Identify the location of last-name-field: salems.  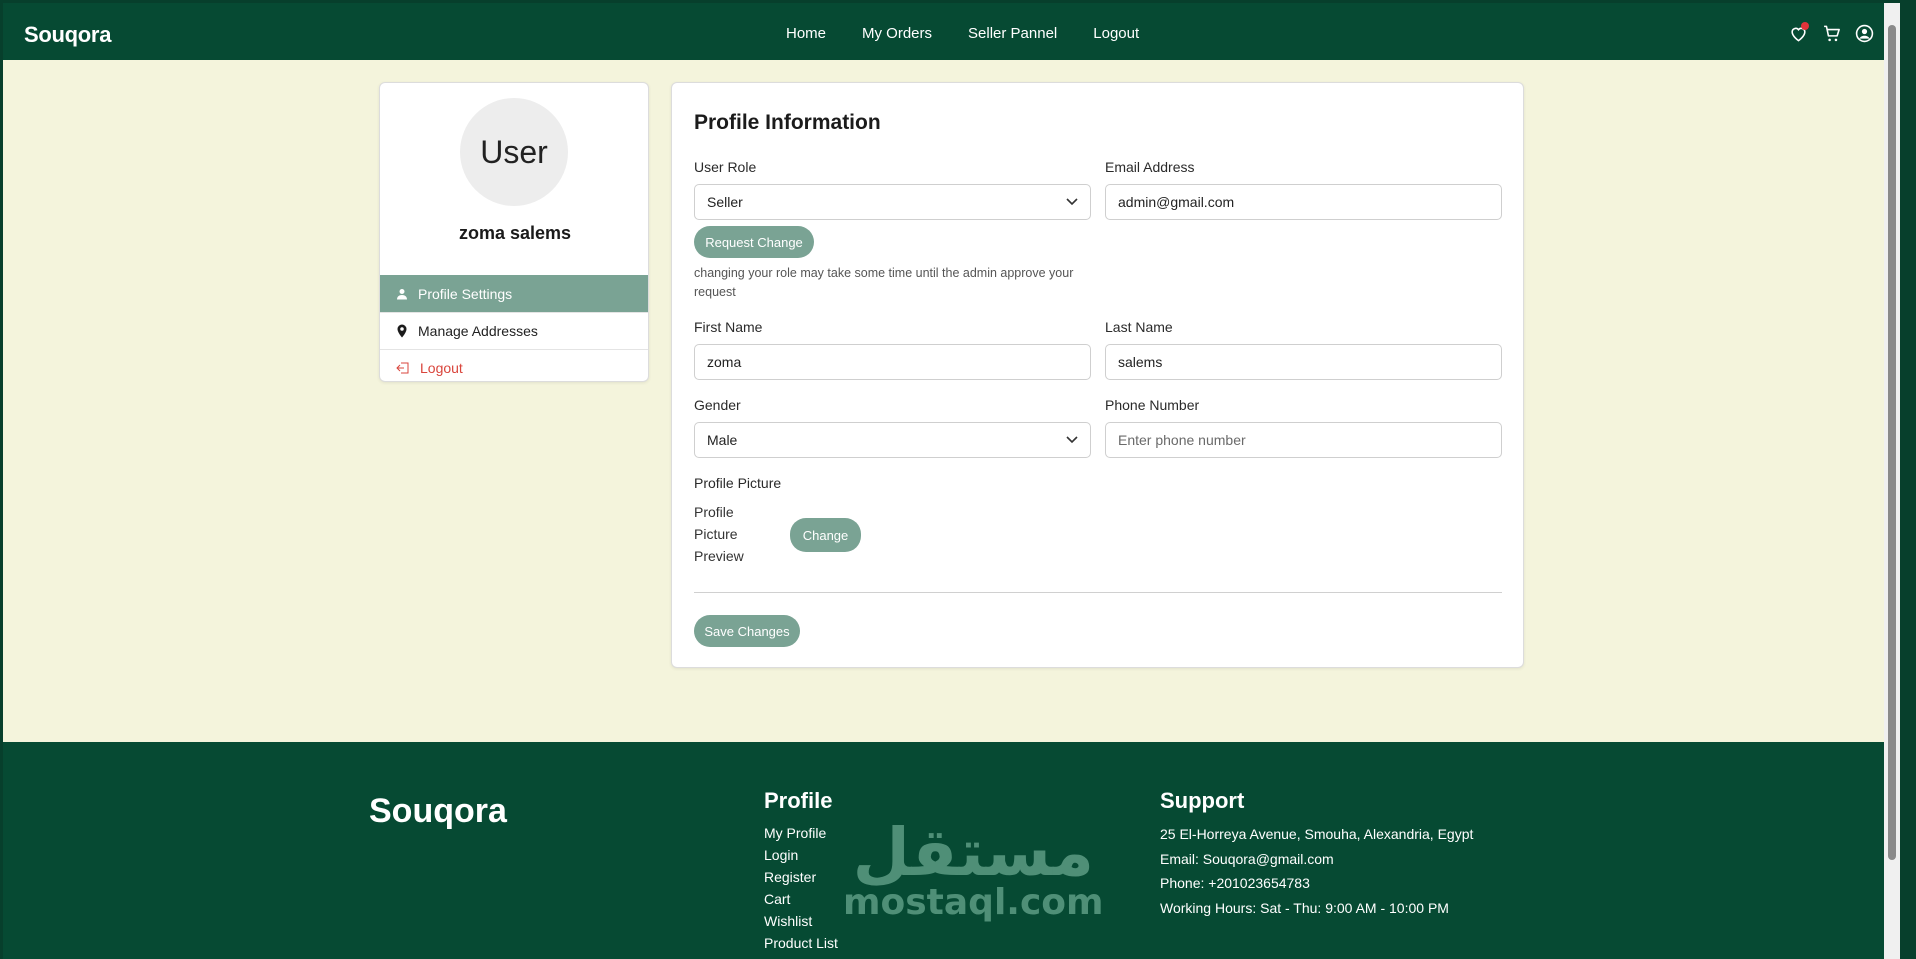
(1303, 362).